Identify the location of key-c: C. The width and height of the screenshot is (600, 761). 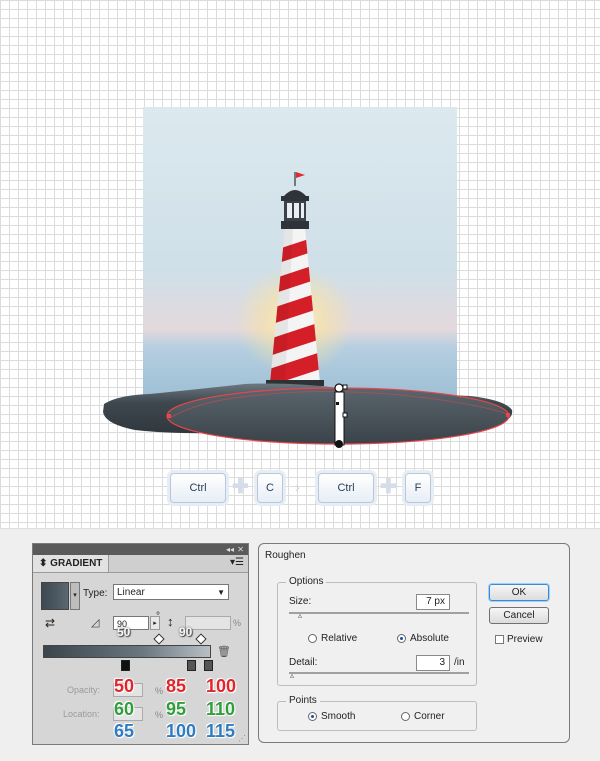
(270, 488).